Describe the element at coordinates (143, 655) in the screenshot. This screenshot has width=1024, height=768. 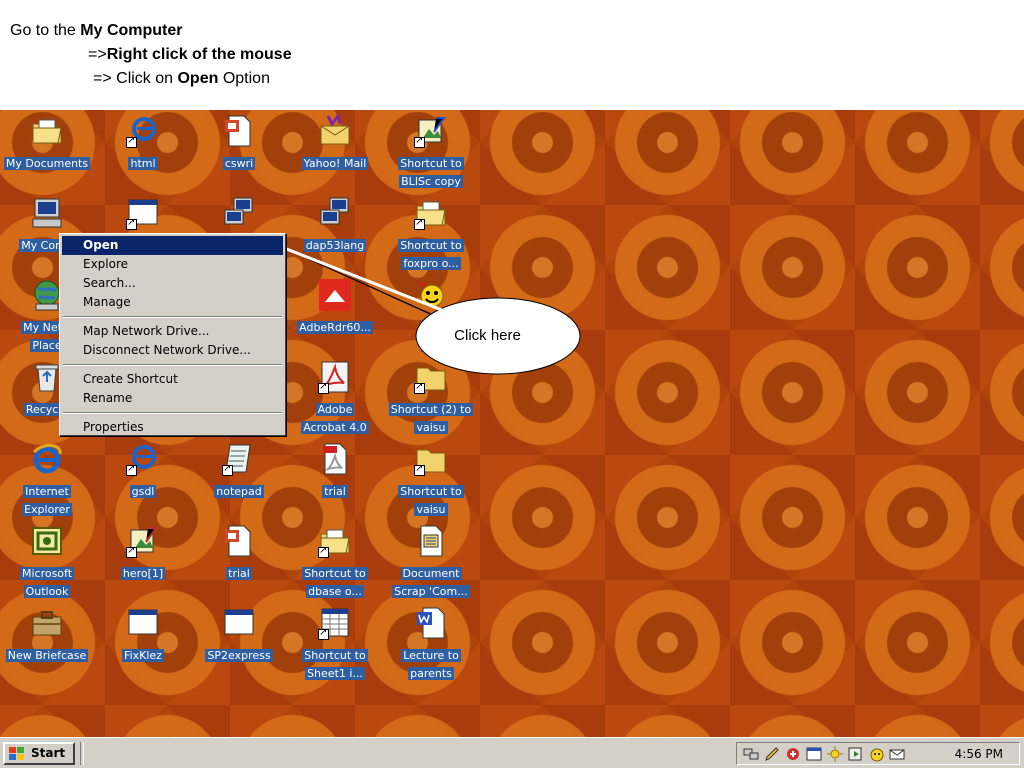
I see `icon-label: FixKlez` at that location.